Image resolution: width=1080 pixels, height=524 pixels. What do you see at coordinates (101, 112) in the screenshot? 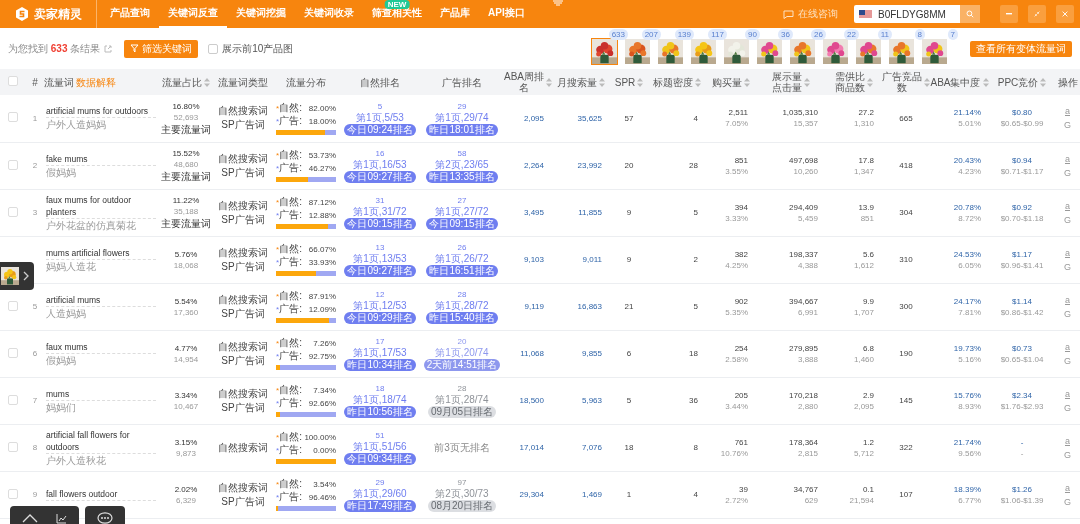
I see `keyword-link: artificial mums for outdoors` at bounding box center [101, 112].